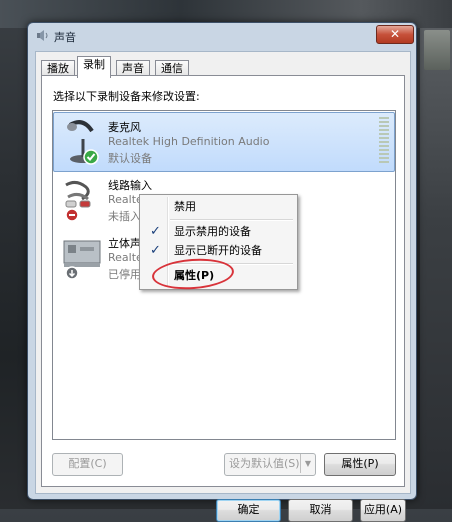 The height and width of the screenshot is (522, 452). Describe the element at coordinates (126, 96) in the screenshot. I see `instruction-text: 选择以下录制设备来修改设置:` at that location.